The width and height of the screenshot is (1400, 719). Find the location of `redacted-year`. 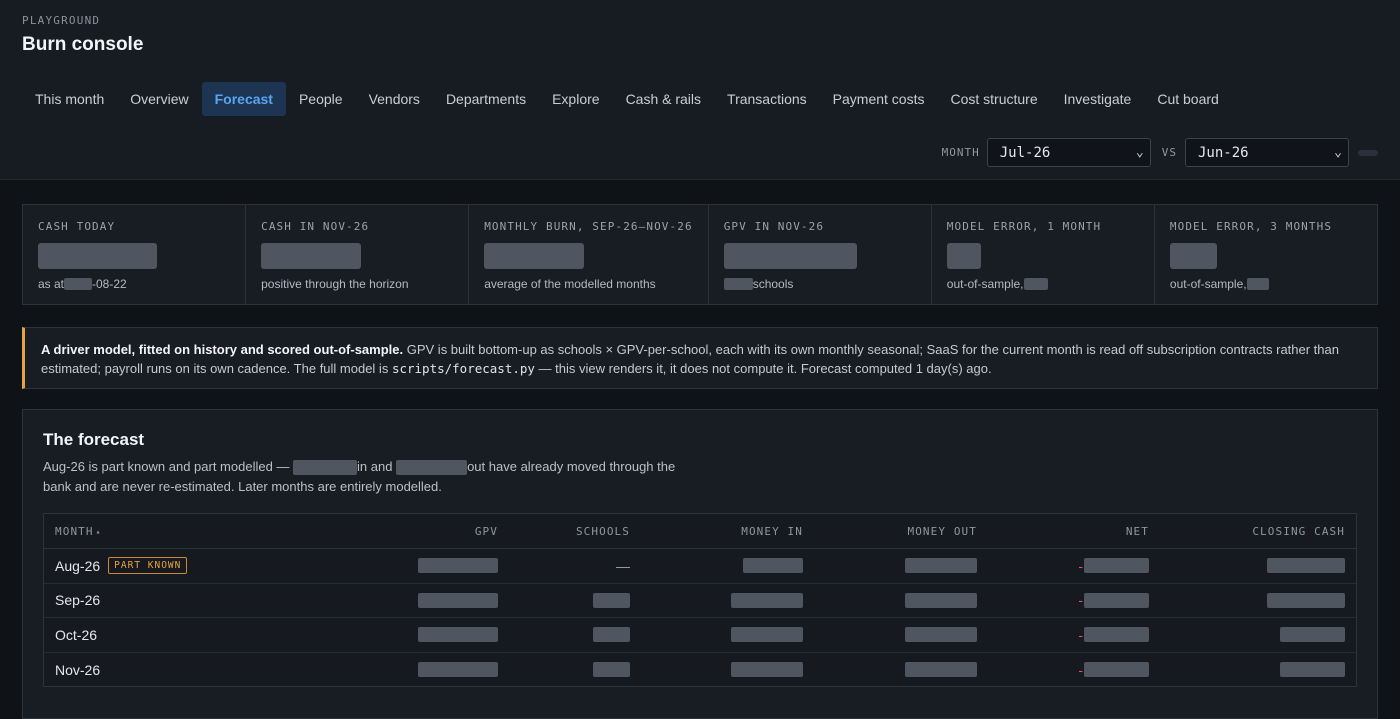

redacted-year is located at coordinates (78, 284).